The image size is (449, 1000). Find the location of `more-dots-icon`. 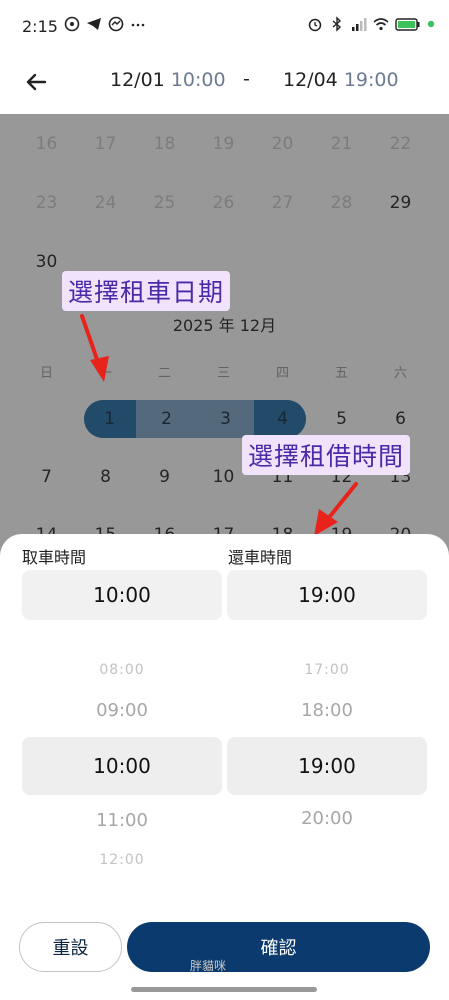

more-dots-icon is located at coordinates (138, 25).